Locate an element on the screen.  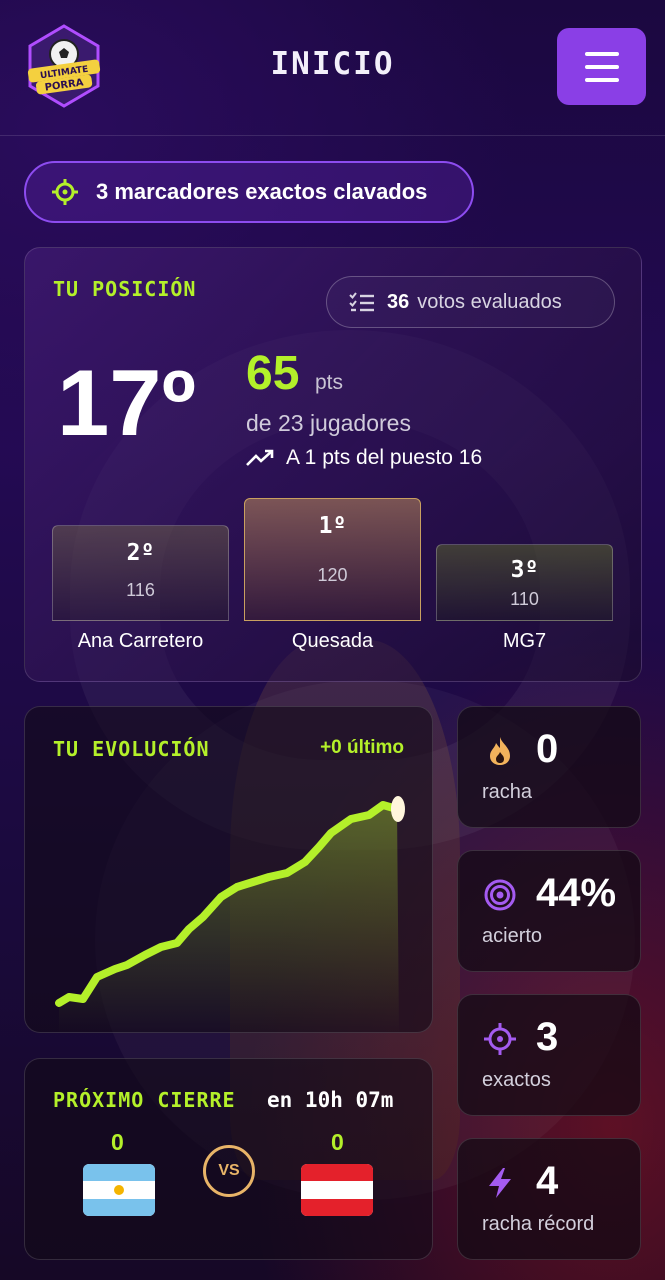
stat-value: 0 is located at coordinates (547, 749).